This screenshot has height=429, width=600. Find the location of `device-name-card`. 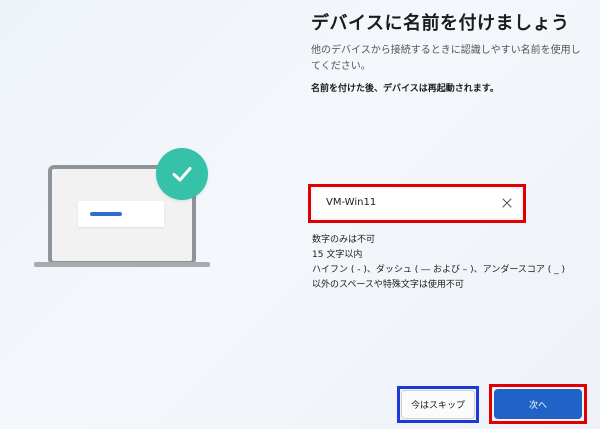

device-name-card is located at coordinates (121, 214).